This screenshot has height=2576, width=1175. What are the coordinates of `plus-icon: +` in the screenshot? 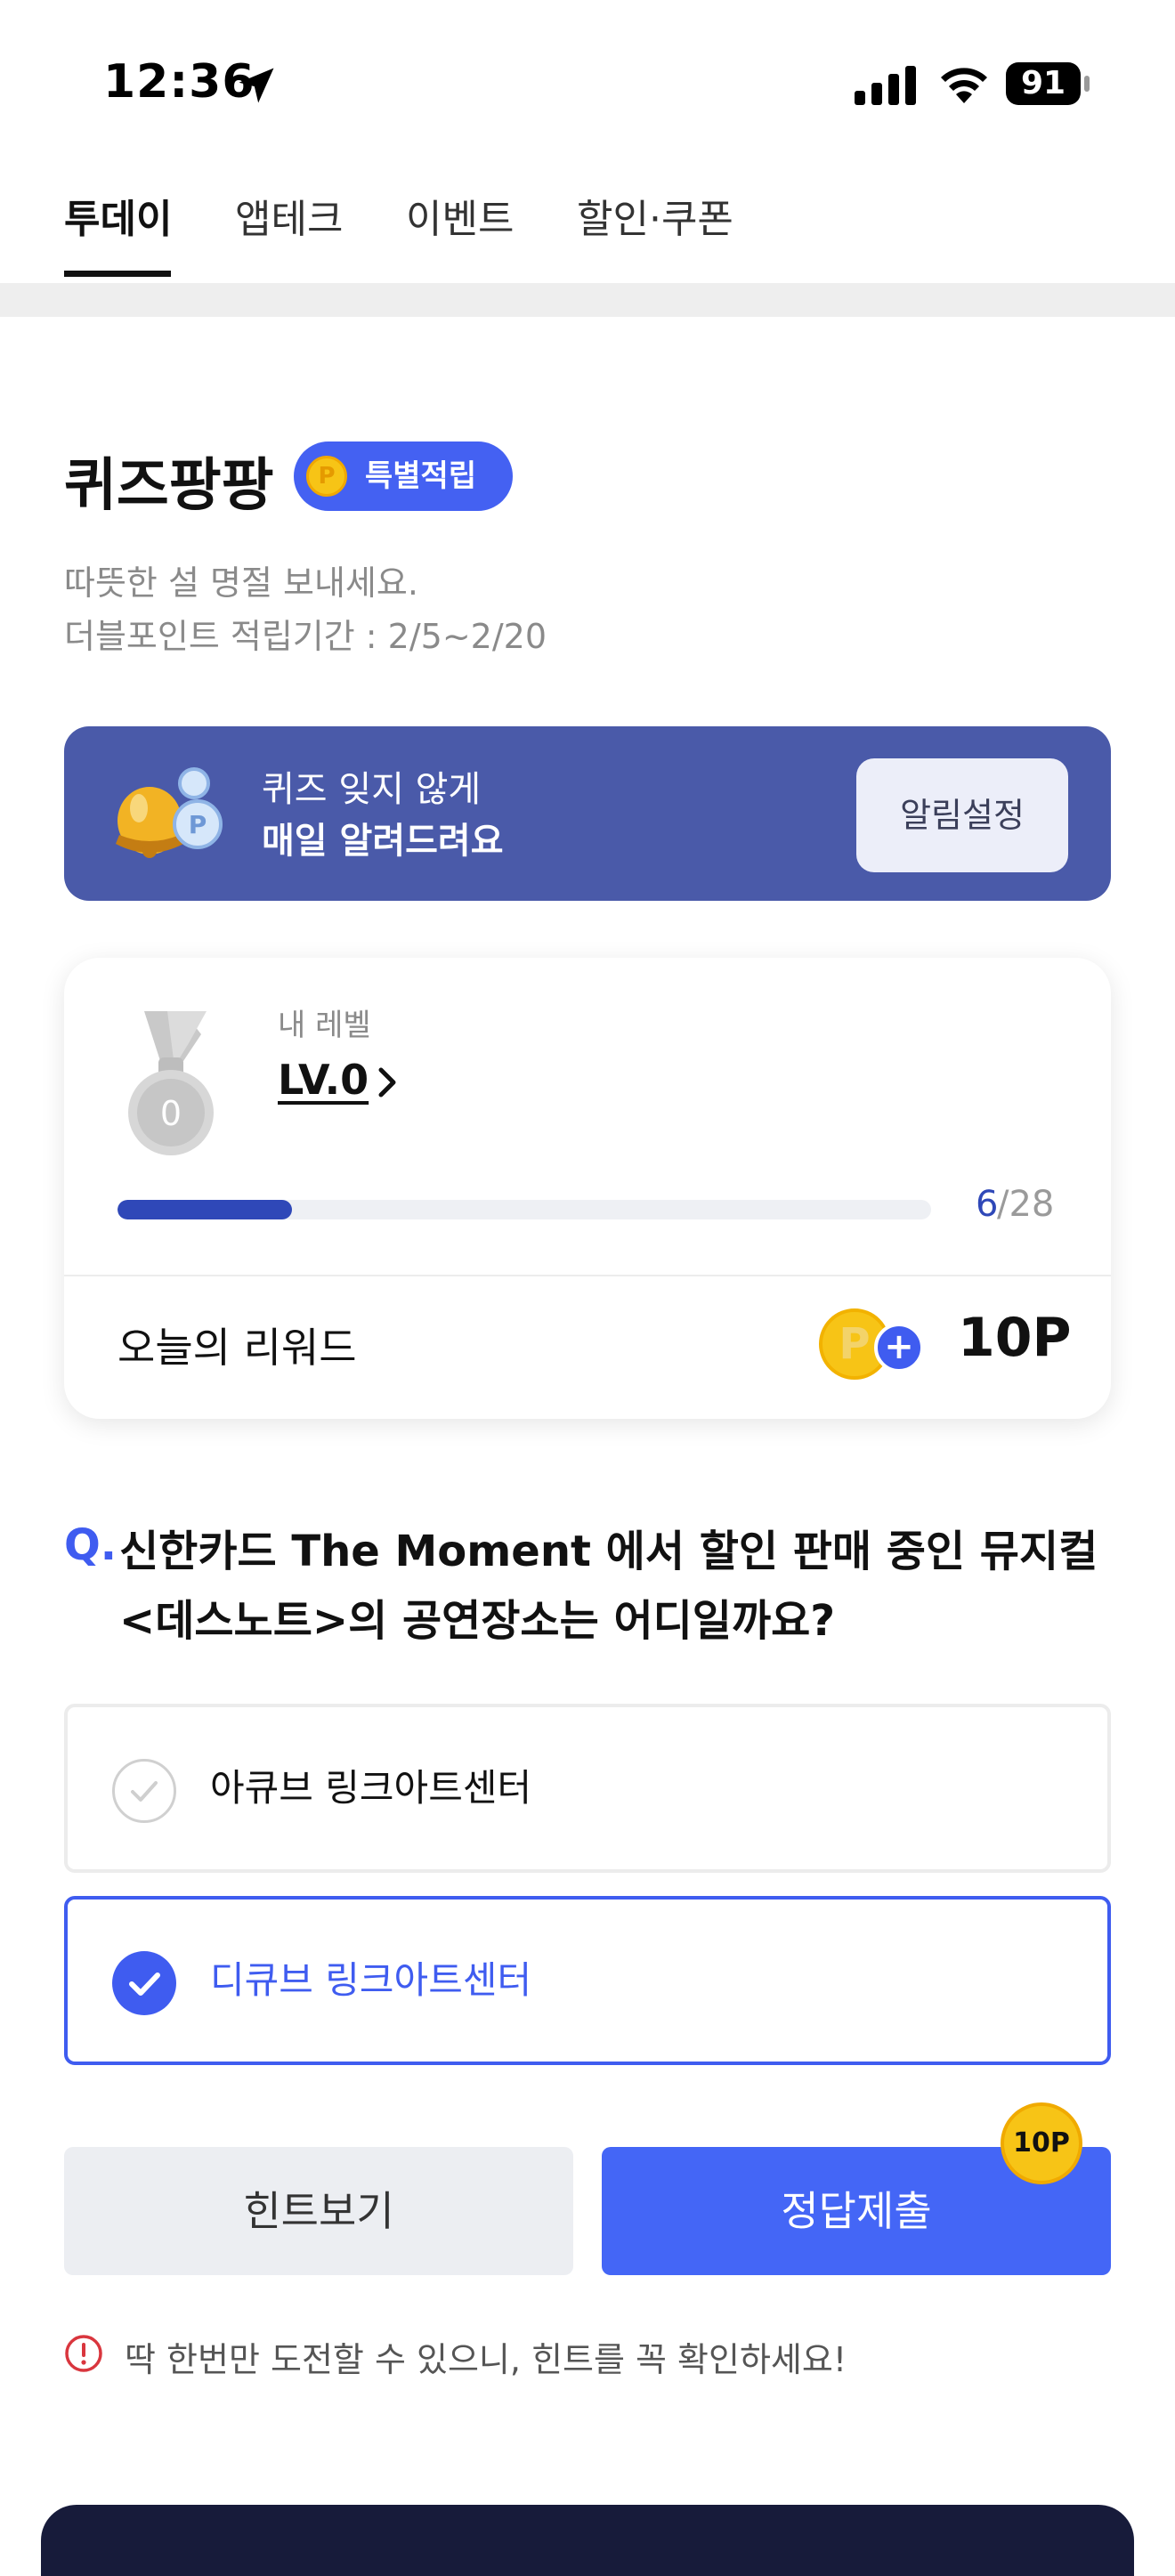 It's located at (899, 1348).